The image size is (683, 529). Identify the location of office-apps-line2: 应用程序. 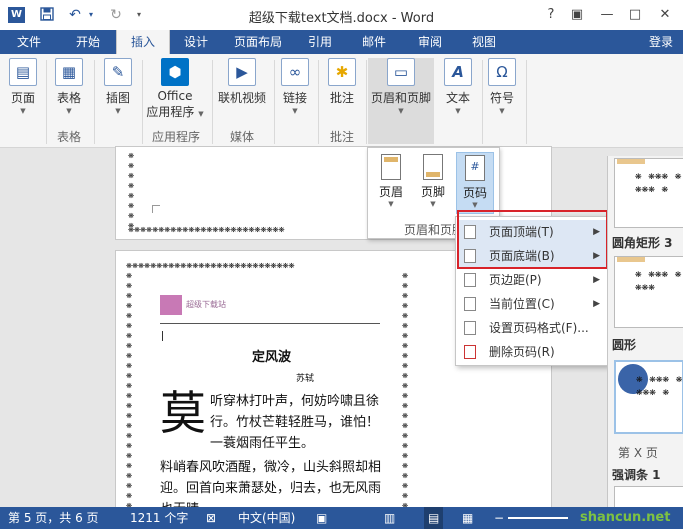
(170, 112).